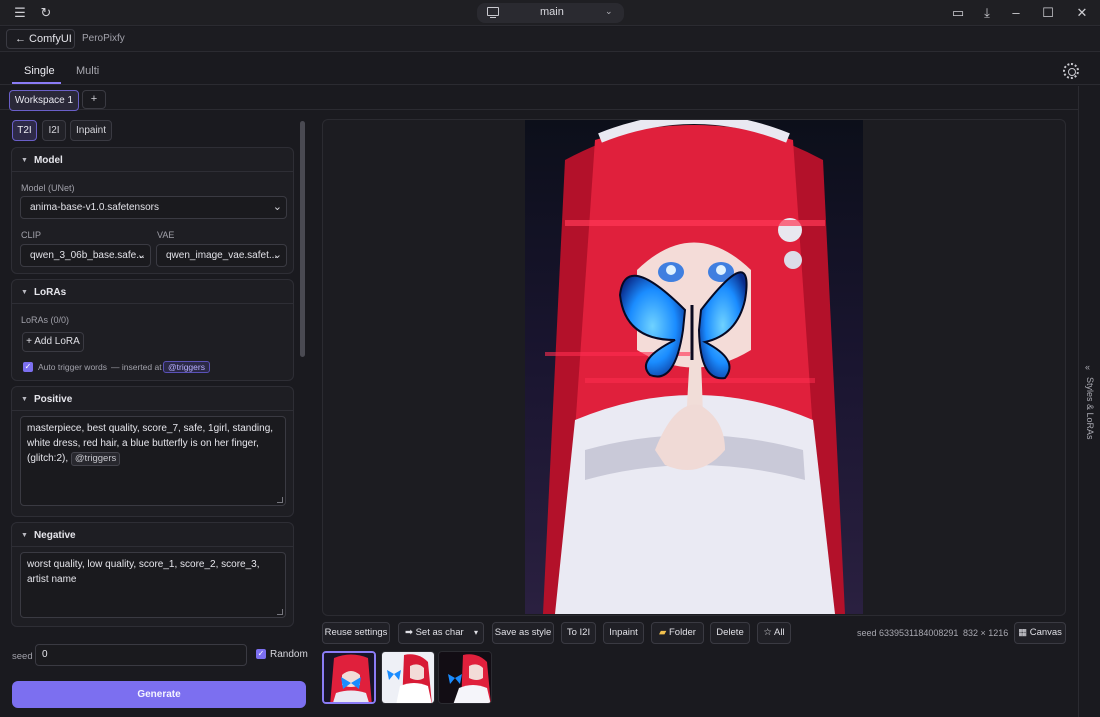  What do you see at coordinates (958, 13) in the screenshot?
I see `feedback-icon: ▭` at bounding box center [958, 13].